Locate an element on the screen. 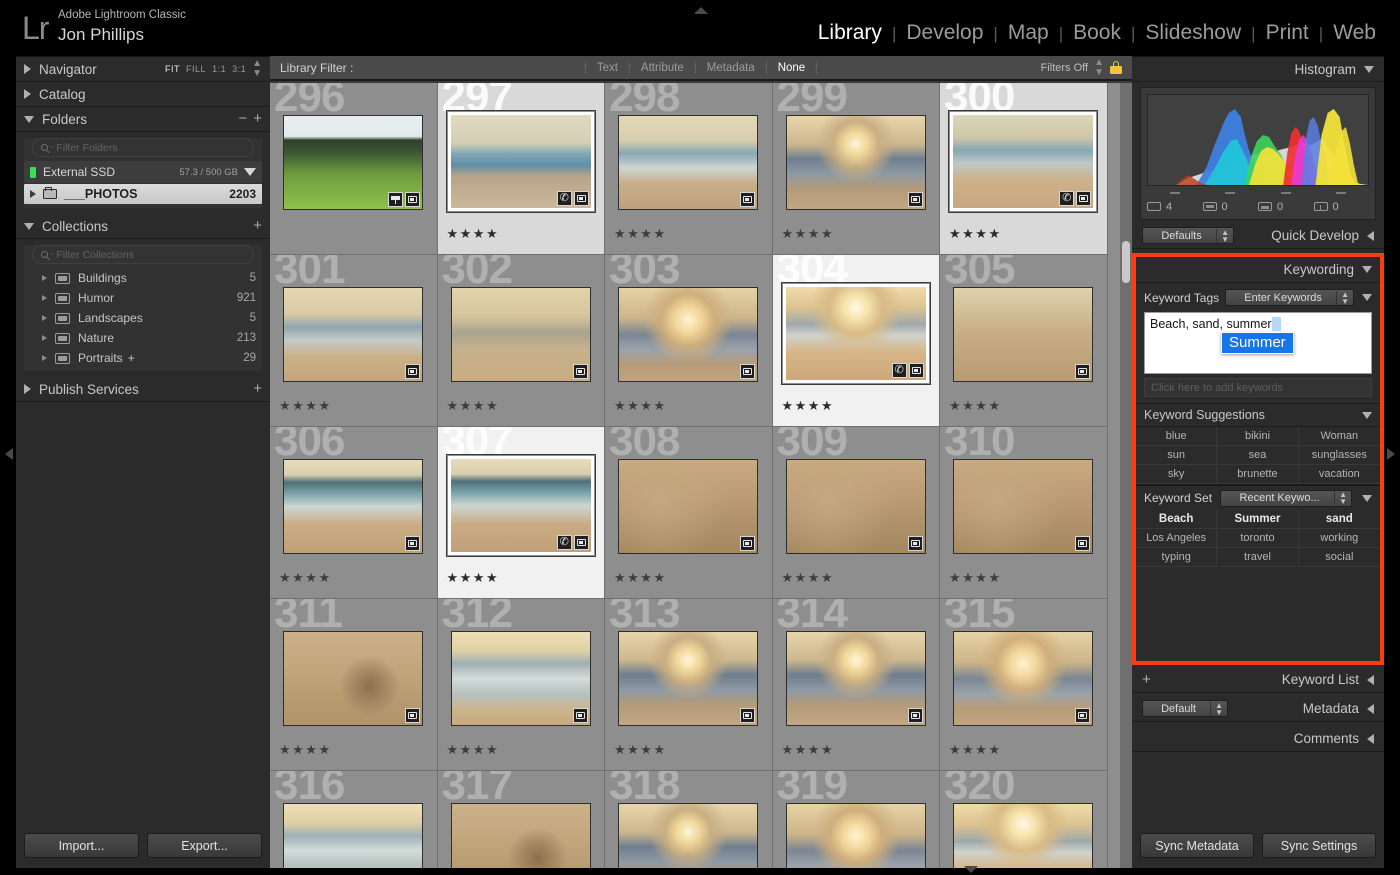 The width and height of the screenshot is (1400, 875). keyword-suggestion-item: Woman is located at coordinates (1339, 436).